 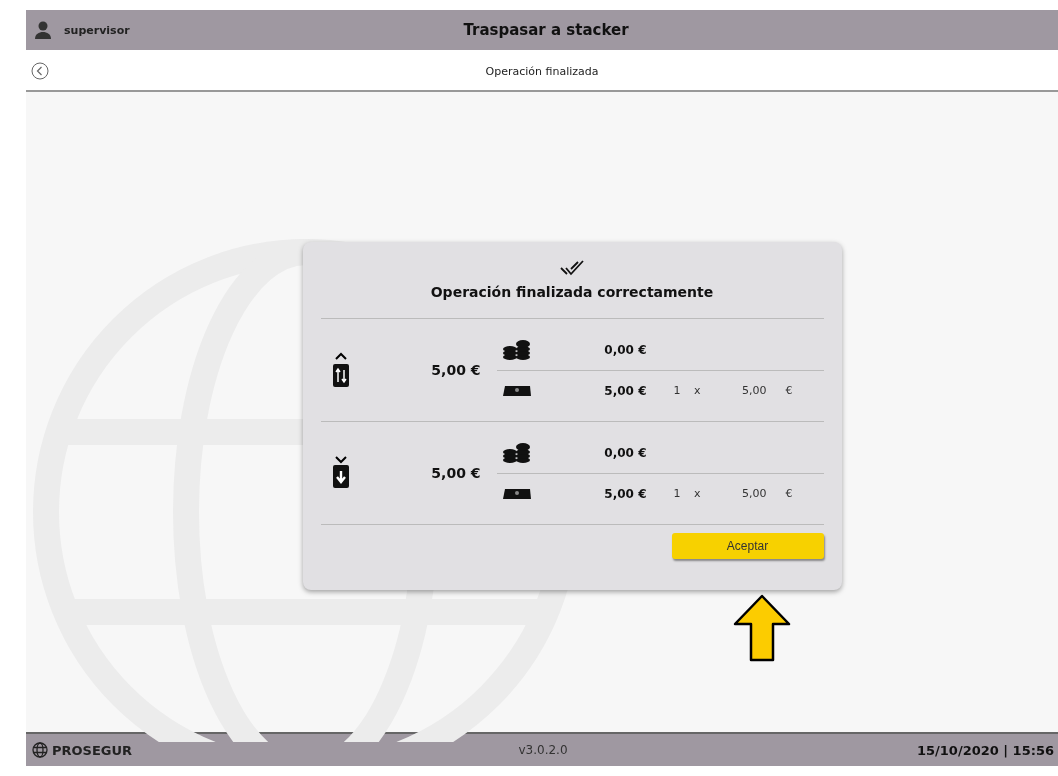 What do you see at coordinates (572, 268) in the screenshot?
I see `double-check-icon` at bounding box center [572, 268].